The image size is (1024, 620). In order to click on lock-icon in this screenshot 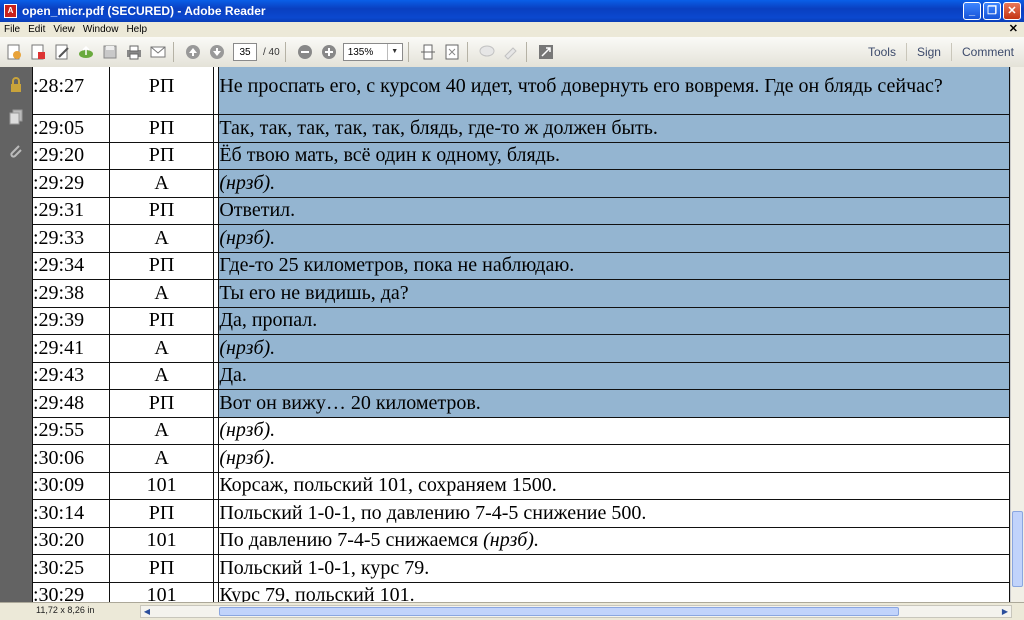, I will do `click(16, 85)`.